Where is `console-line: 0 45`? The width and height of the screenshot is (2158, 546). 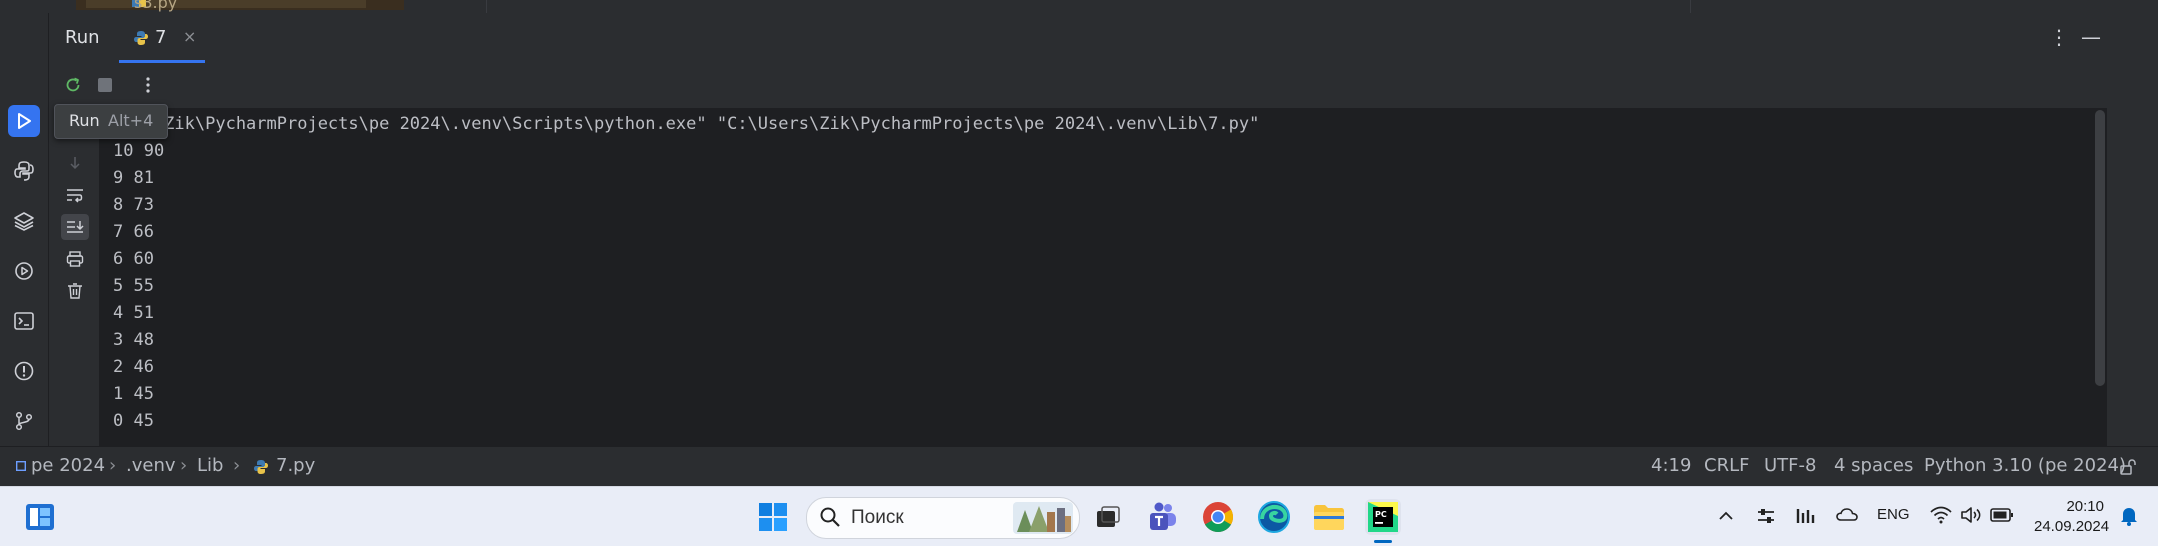 console-line: 0 45 is located at coordinates (133, 421).